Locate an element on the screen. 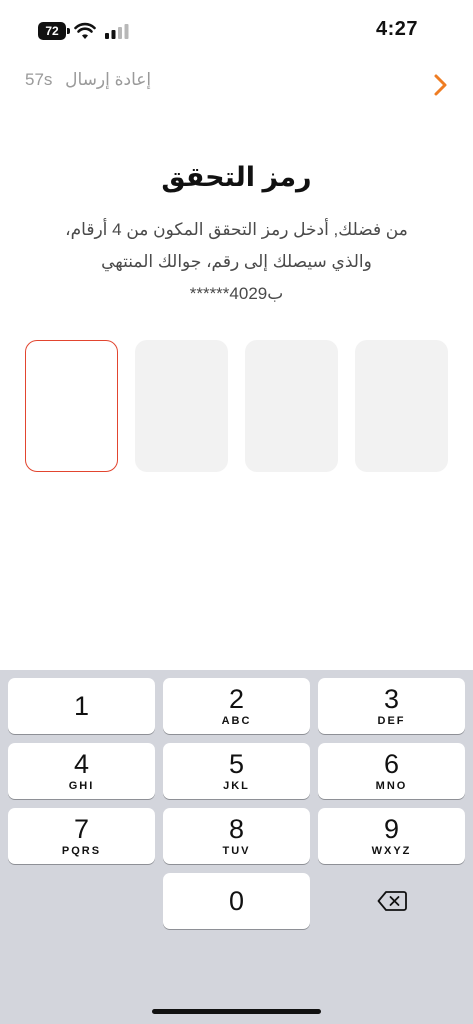 The image size is (473, 1024). delete-key is located at coordinates (391, 901).